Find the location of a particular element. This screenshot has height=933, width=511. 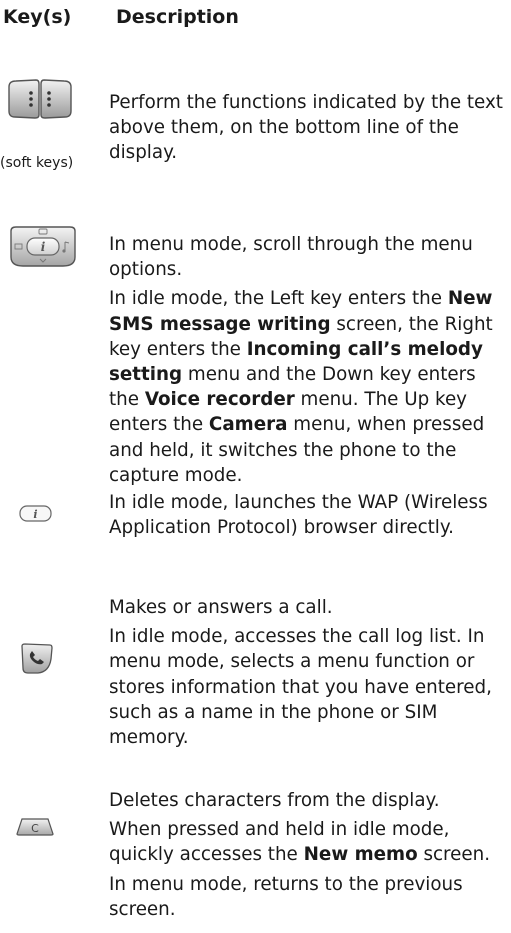

clear-key-icon: C is located at coordinates (35, 829).